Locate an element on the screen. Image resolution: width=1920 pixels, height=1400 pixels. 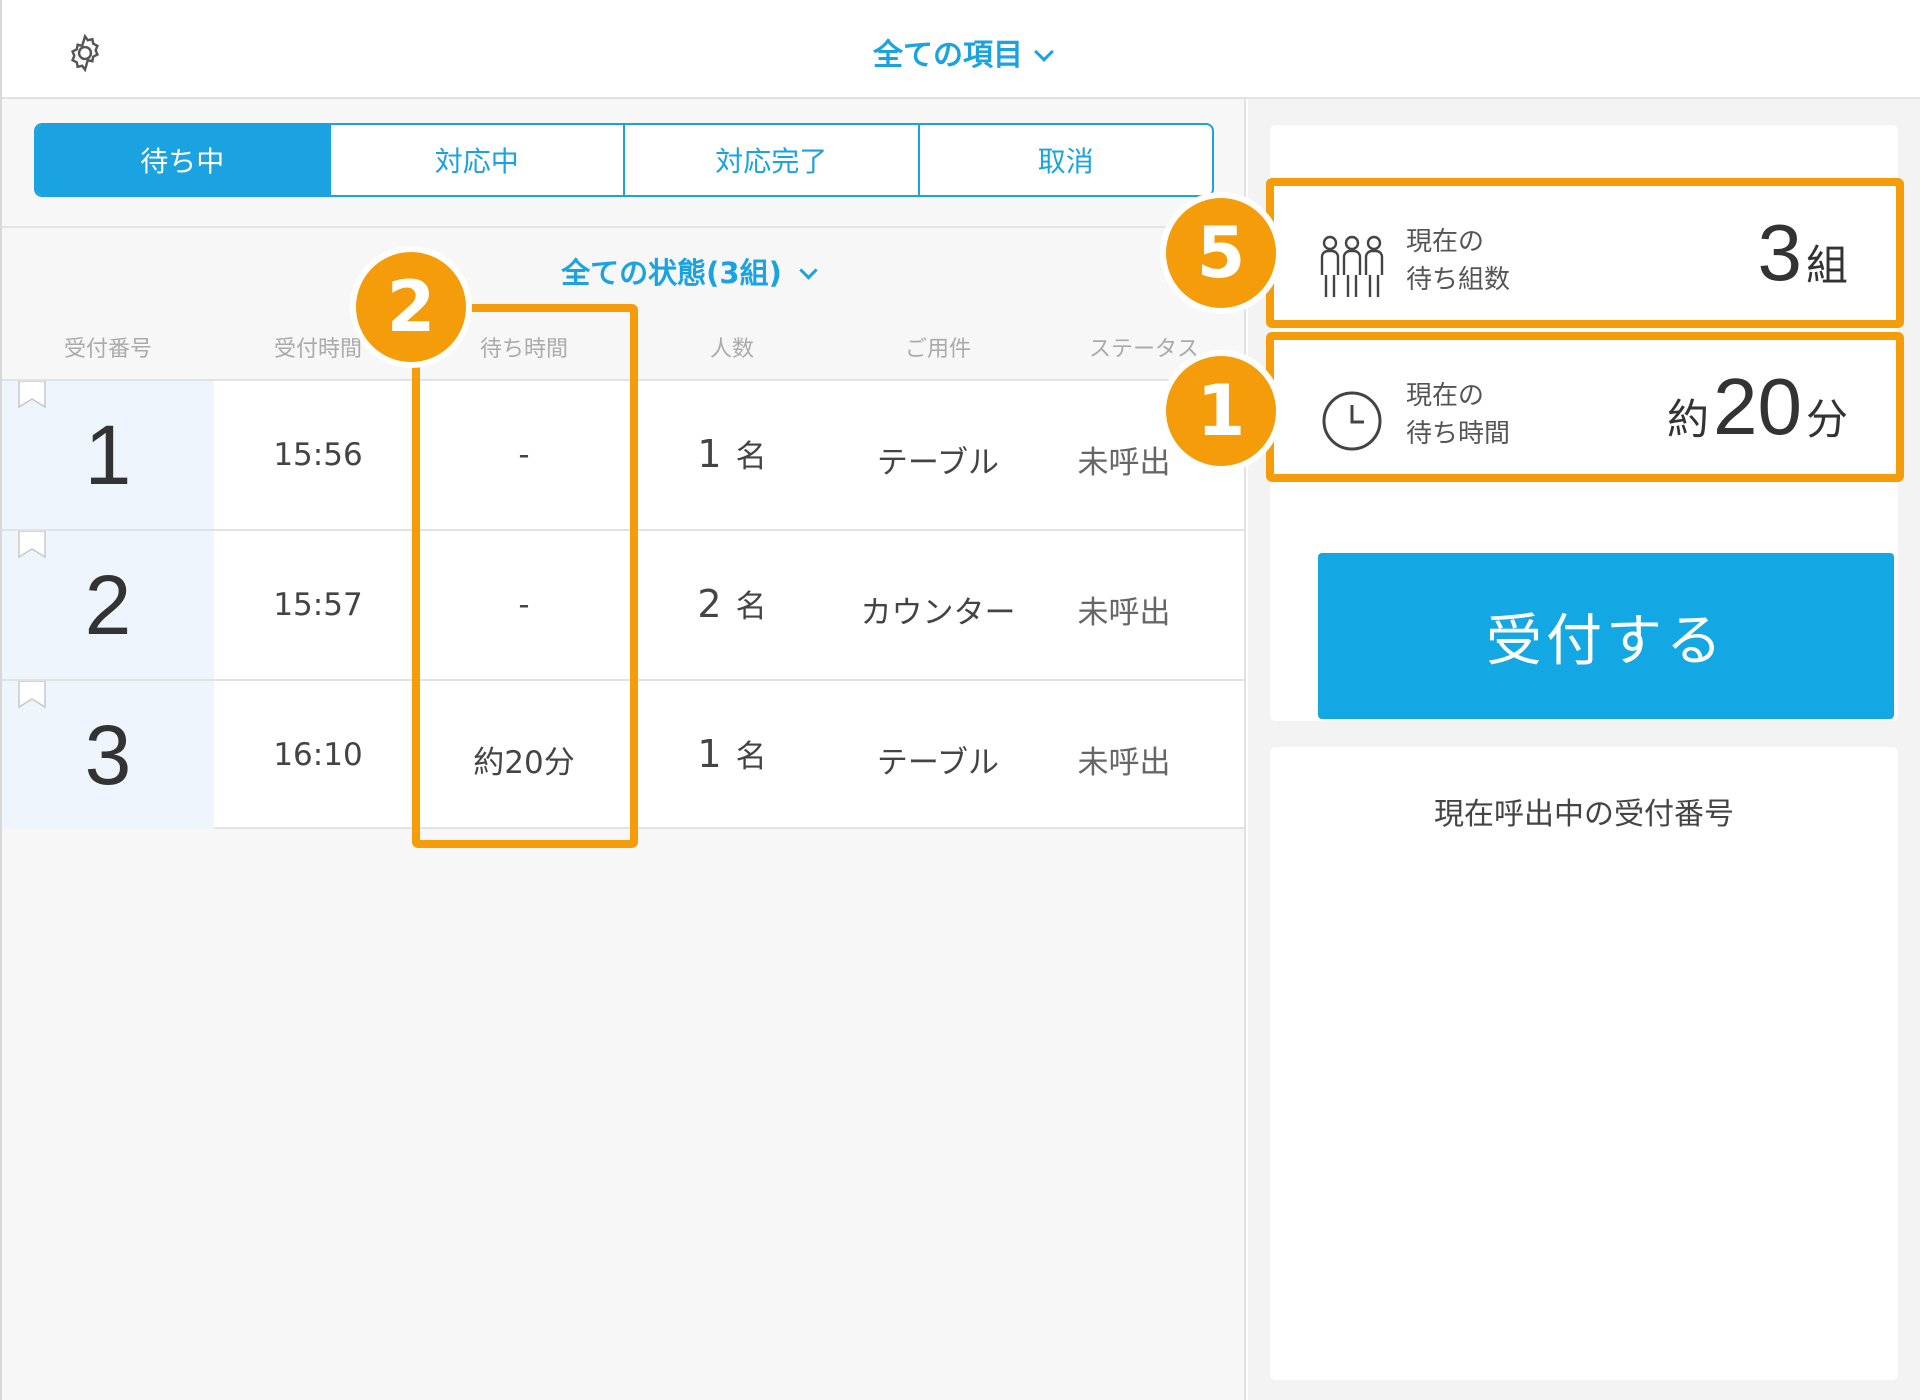
category-dropdown: 全ての項目 is located at coordinates (961, 52).